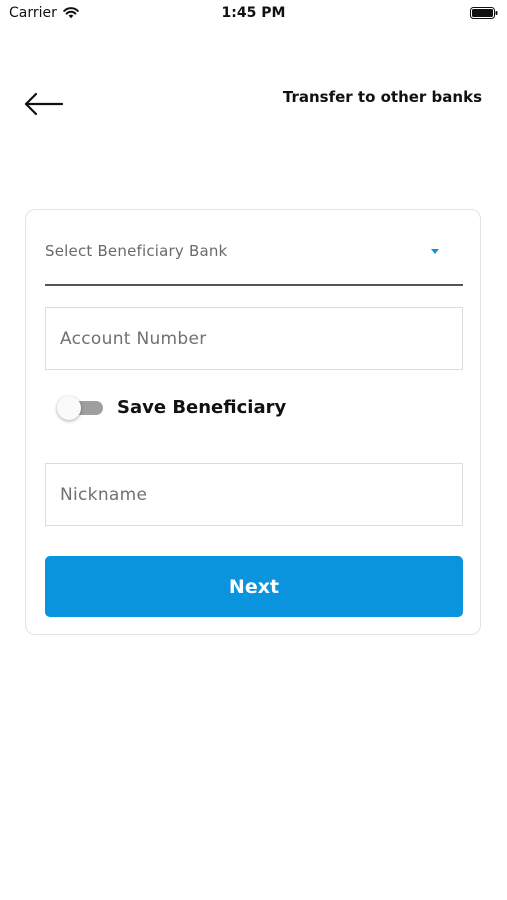 The height and width of the screenshot is (900, 507). I want to click on save-beneficiary-toggle, so click(80, 408).